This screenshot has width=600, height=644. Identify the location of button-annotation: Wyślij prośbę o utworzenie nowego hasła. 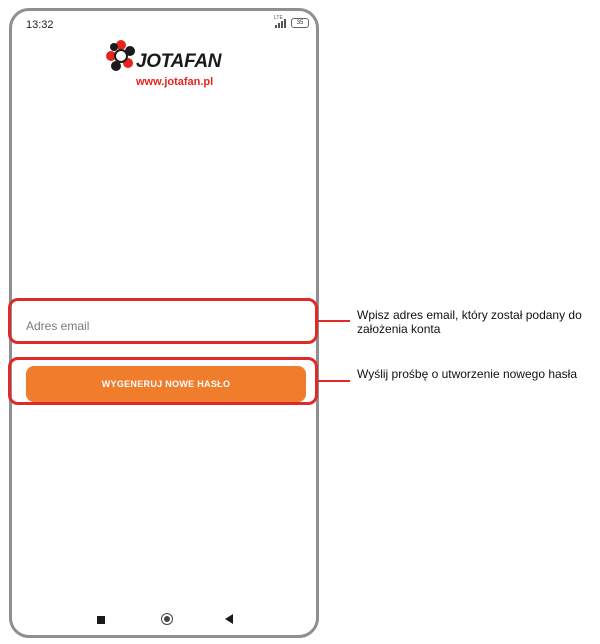
(467, 374).